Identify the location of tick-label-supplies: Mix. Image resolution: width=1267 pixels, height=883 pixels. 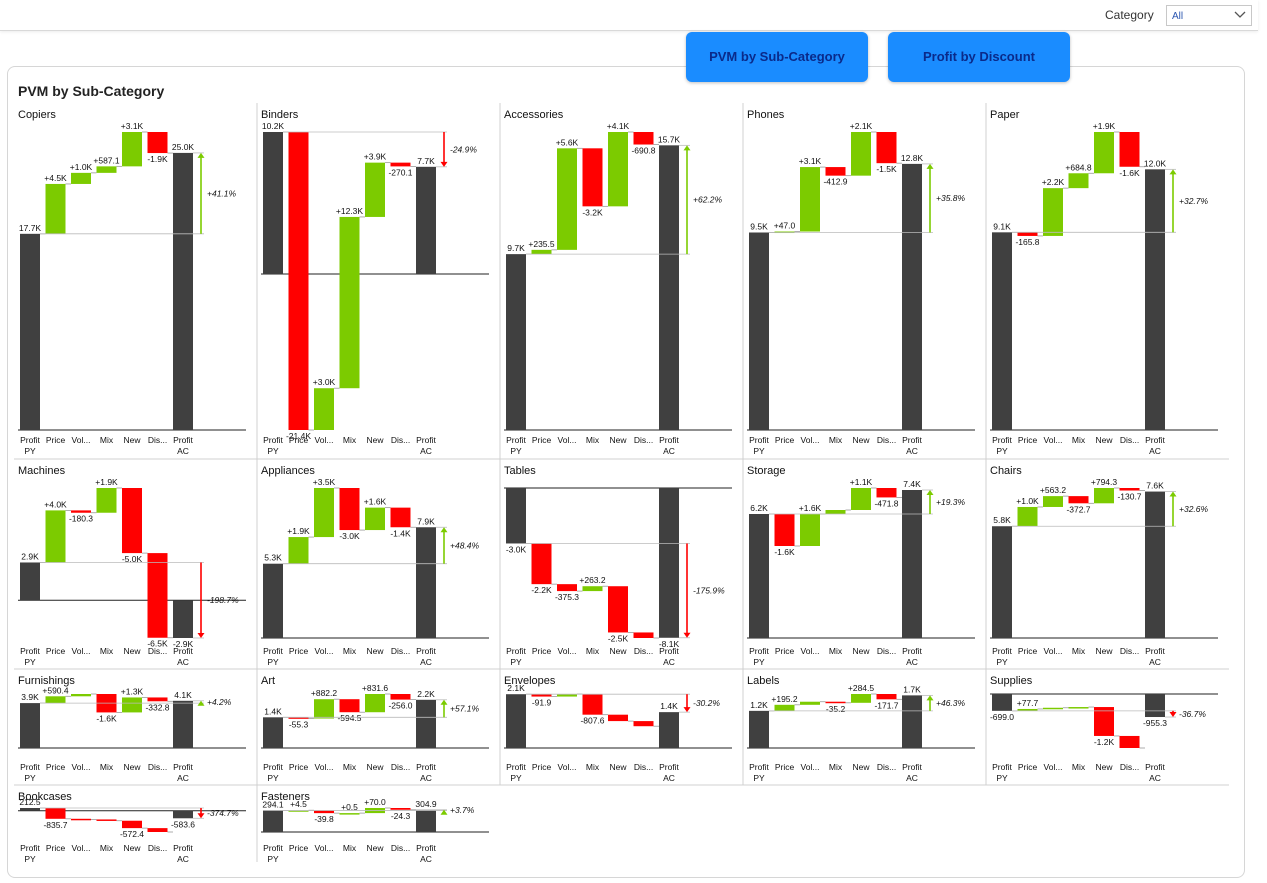
(1079, 767).